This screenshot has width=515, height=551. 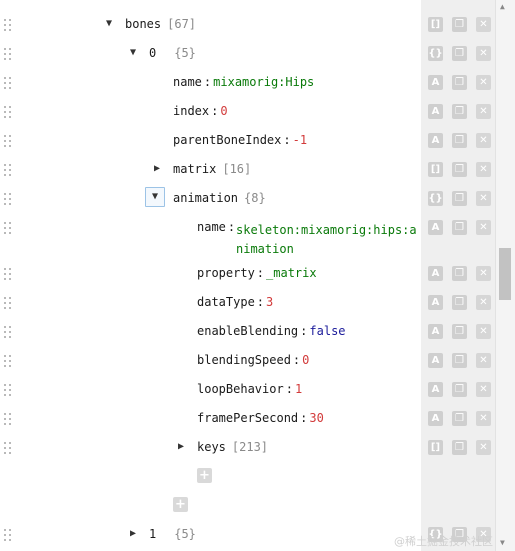 I want to click on field-key: property, so click(x=226, y=273).